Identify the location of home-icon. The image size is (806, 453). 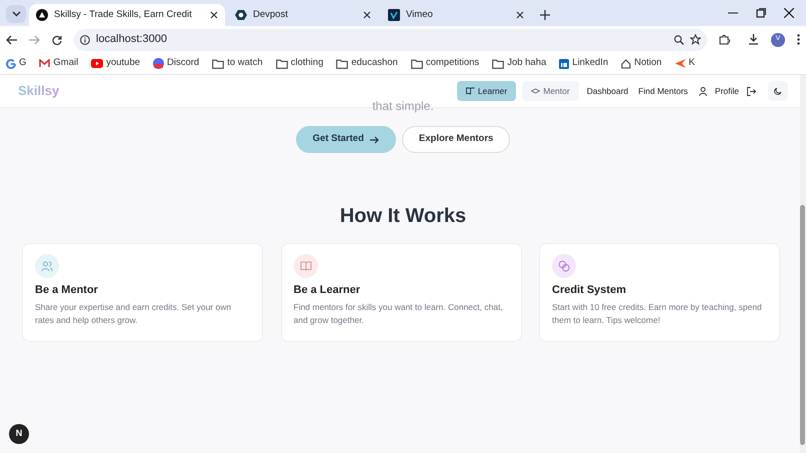
(626, 63).